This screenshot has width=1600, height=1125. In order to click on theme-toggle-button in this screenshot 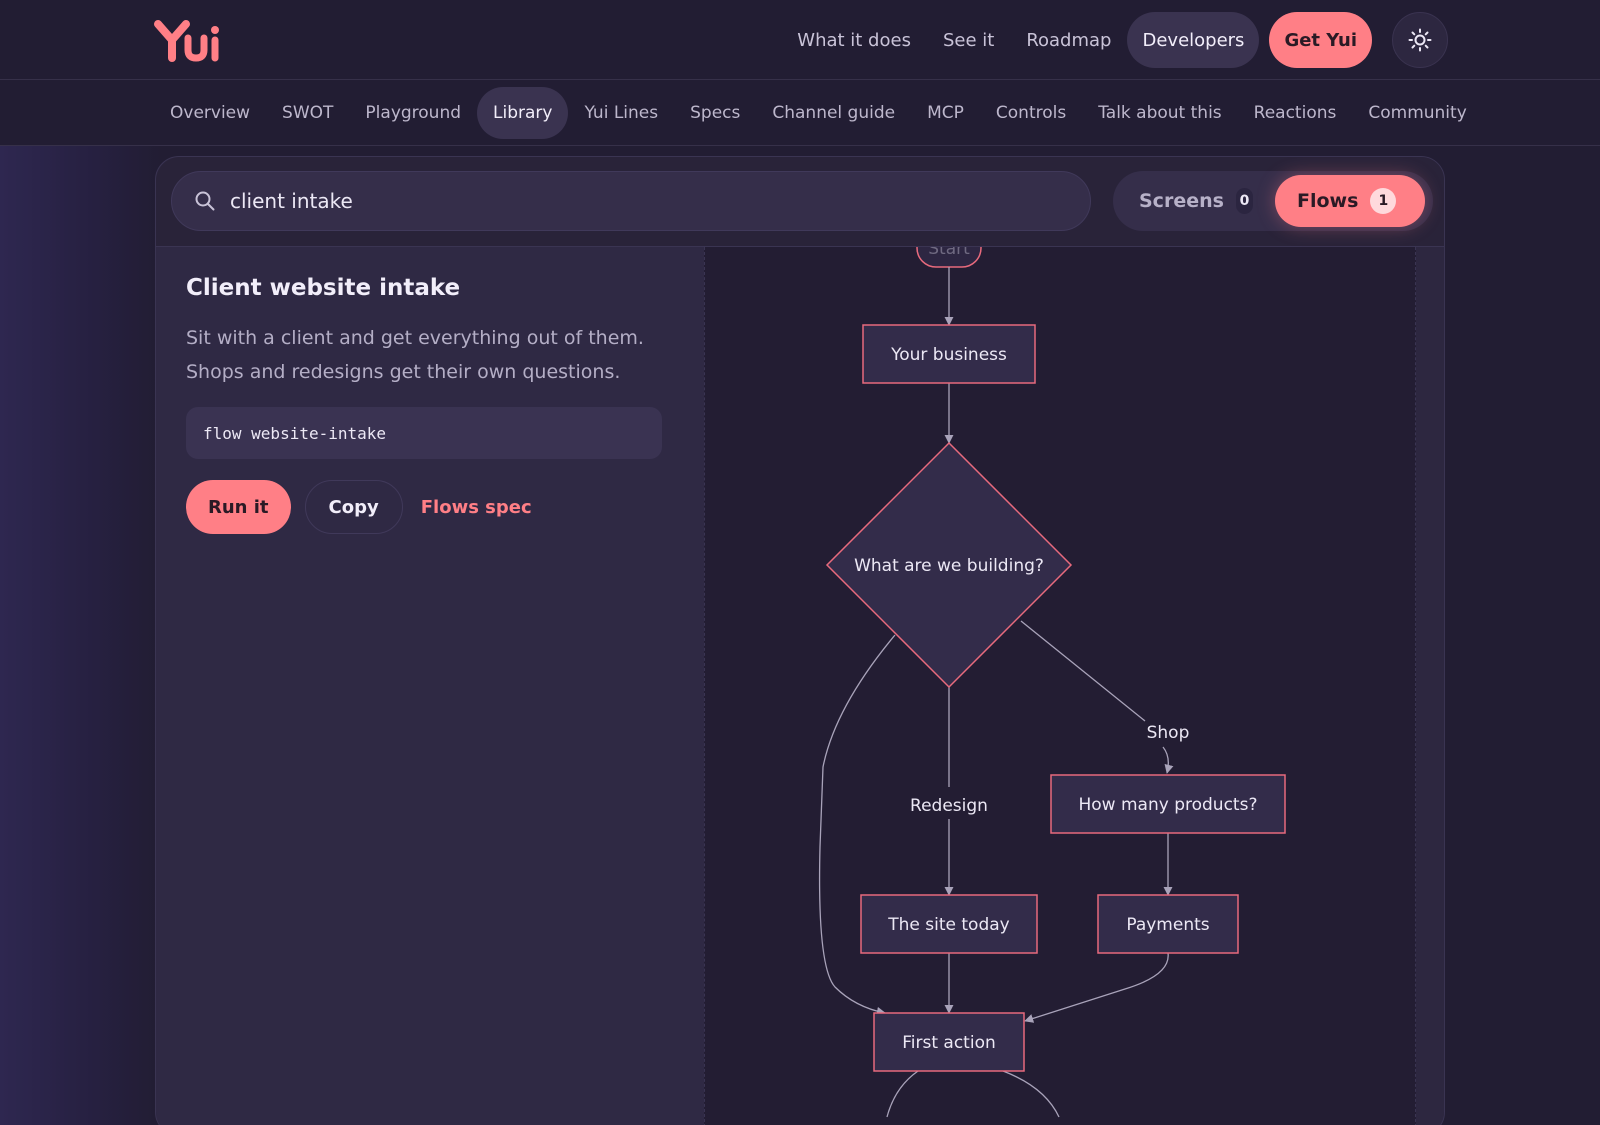, I will do `click(1420, 40)`.